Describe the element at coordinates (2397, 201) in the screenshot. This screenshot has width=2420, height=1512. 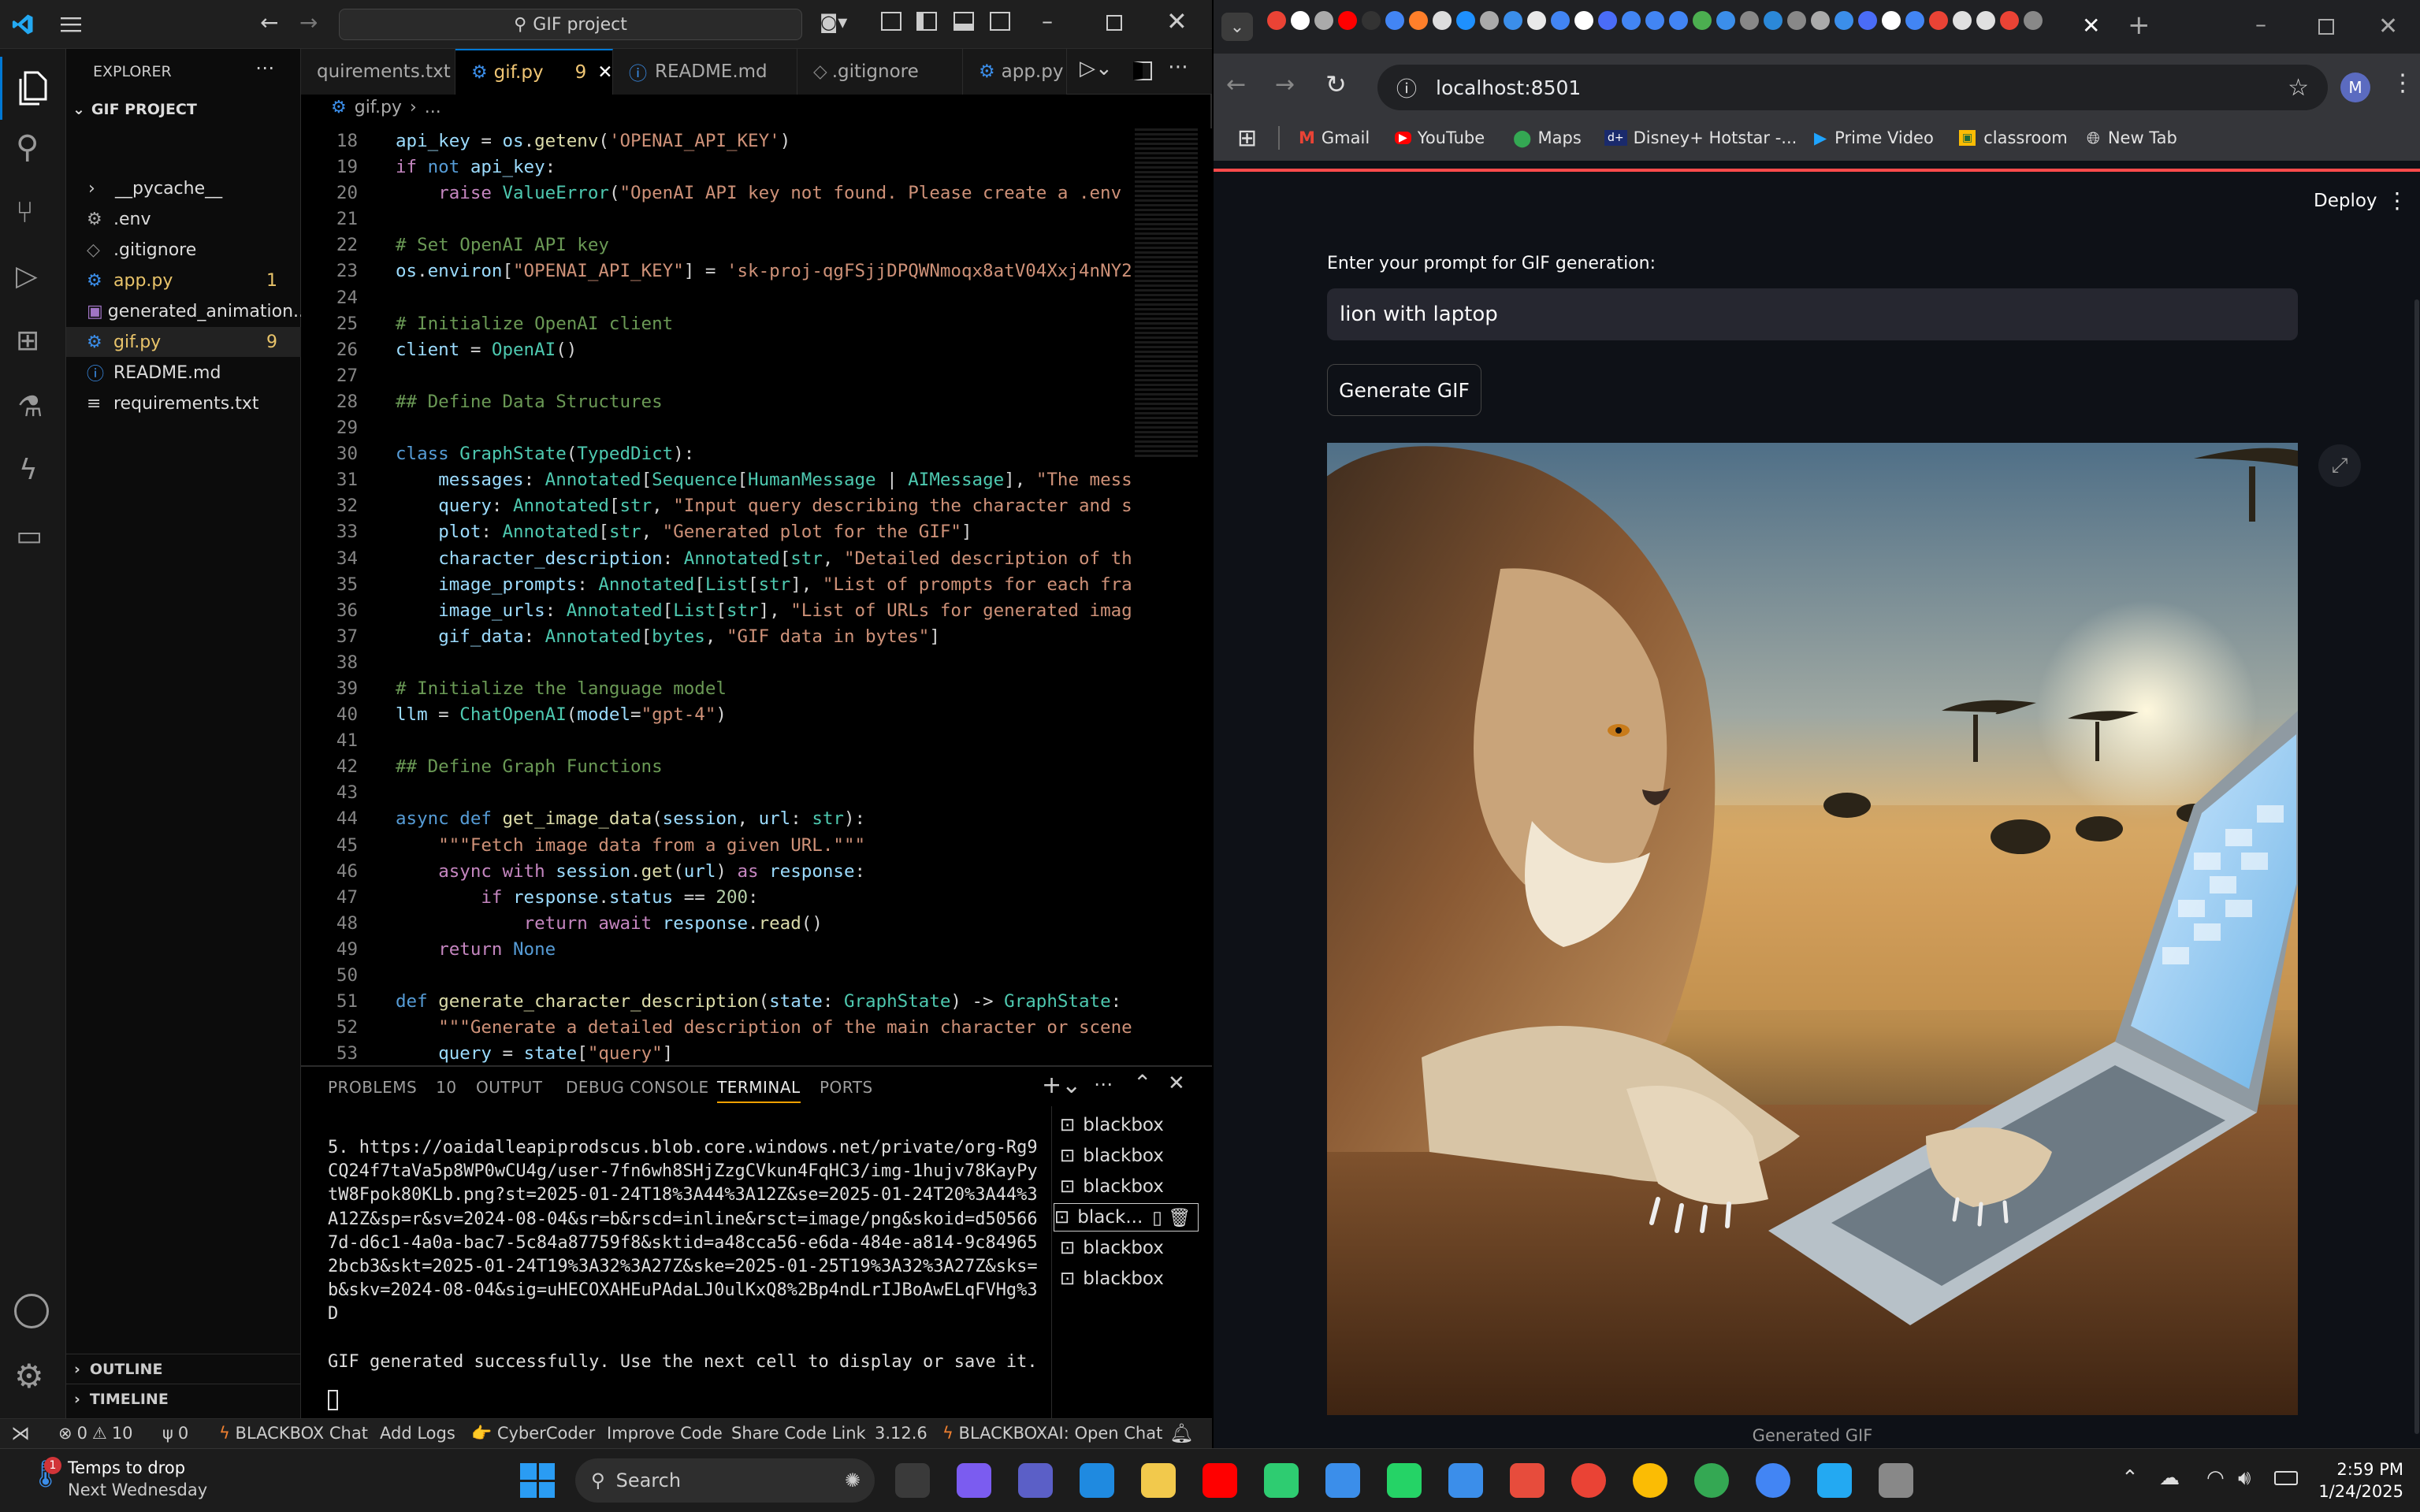
I see `app-menu-icon: ⋮` at that location.